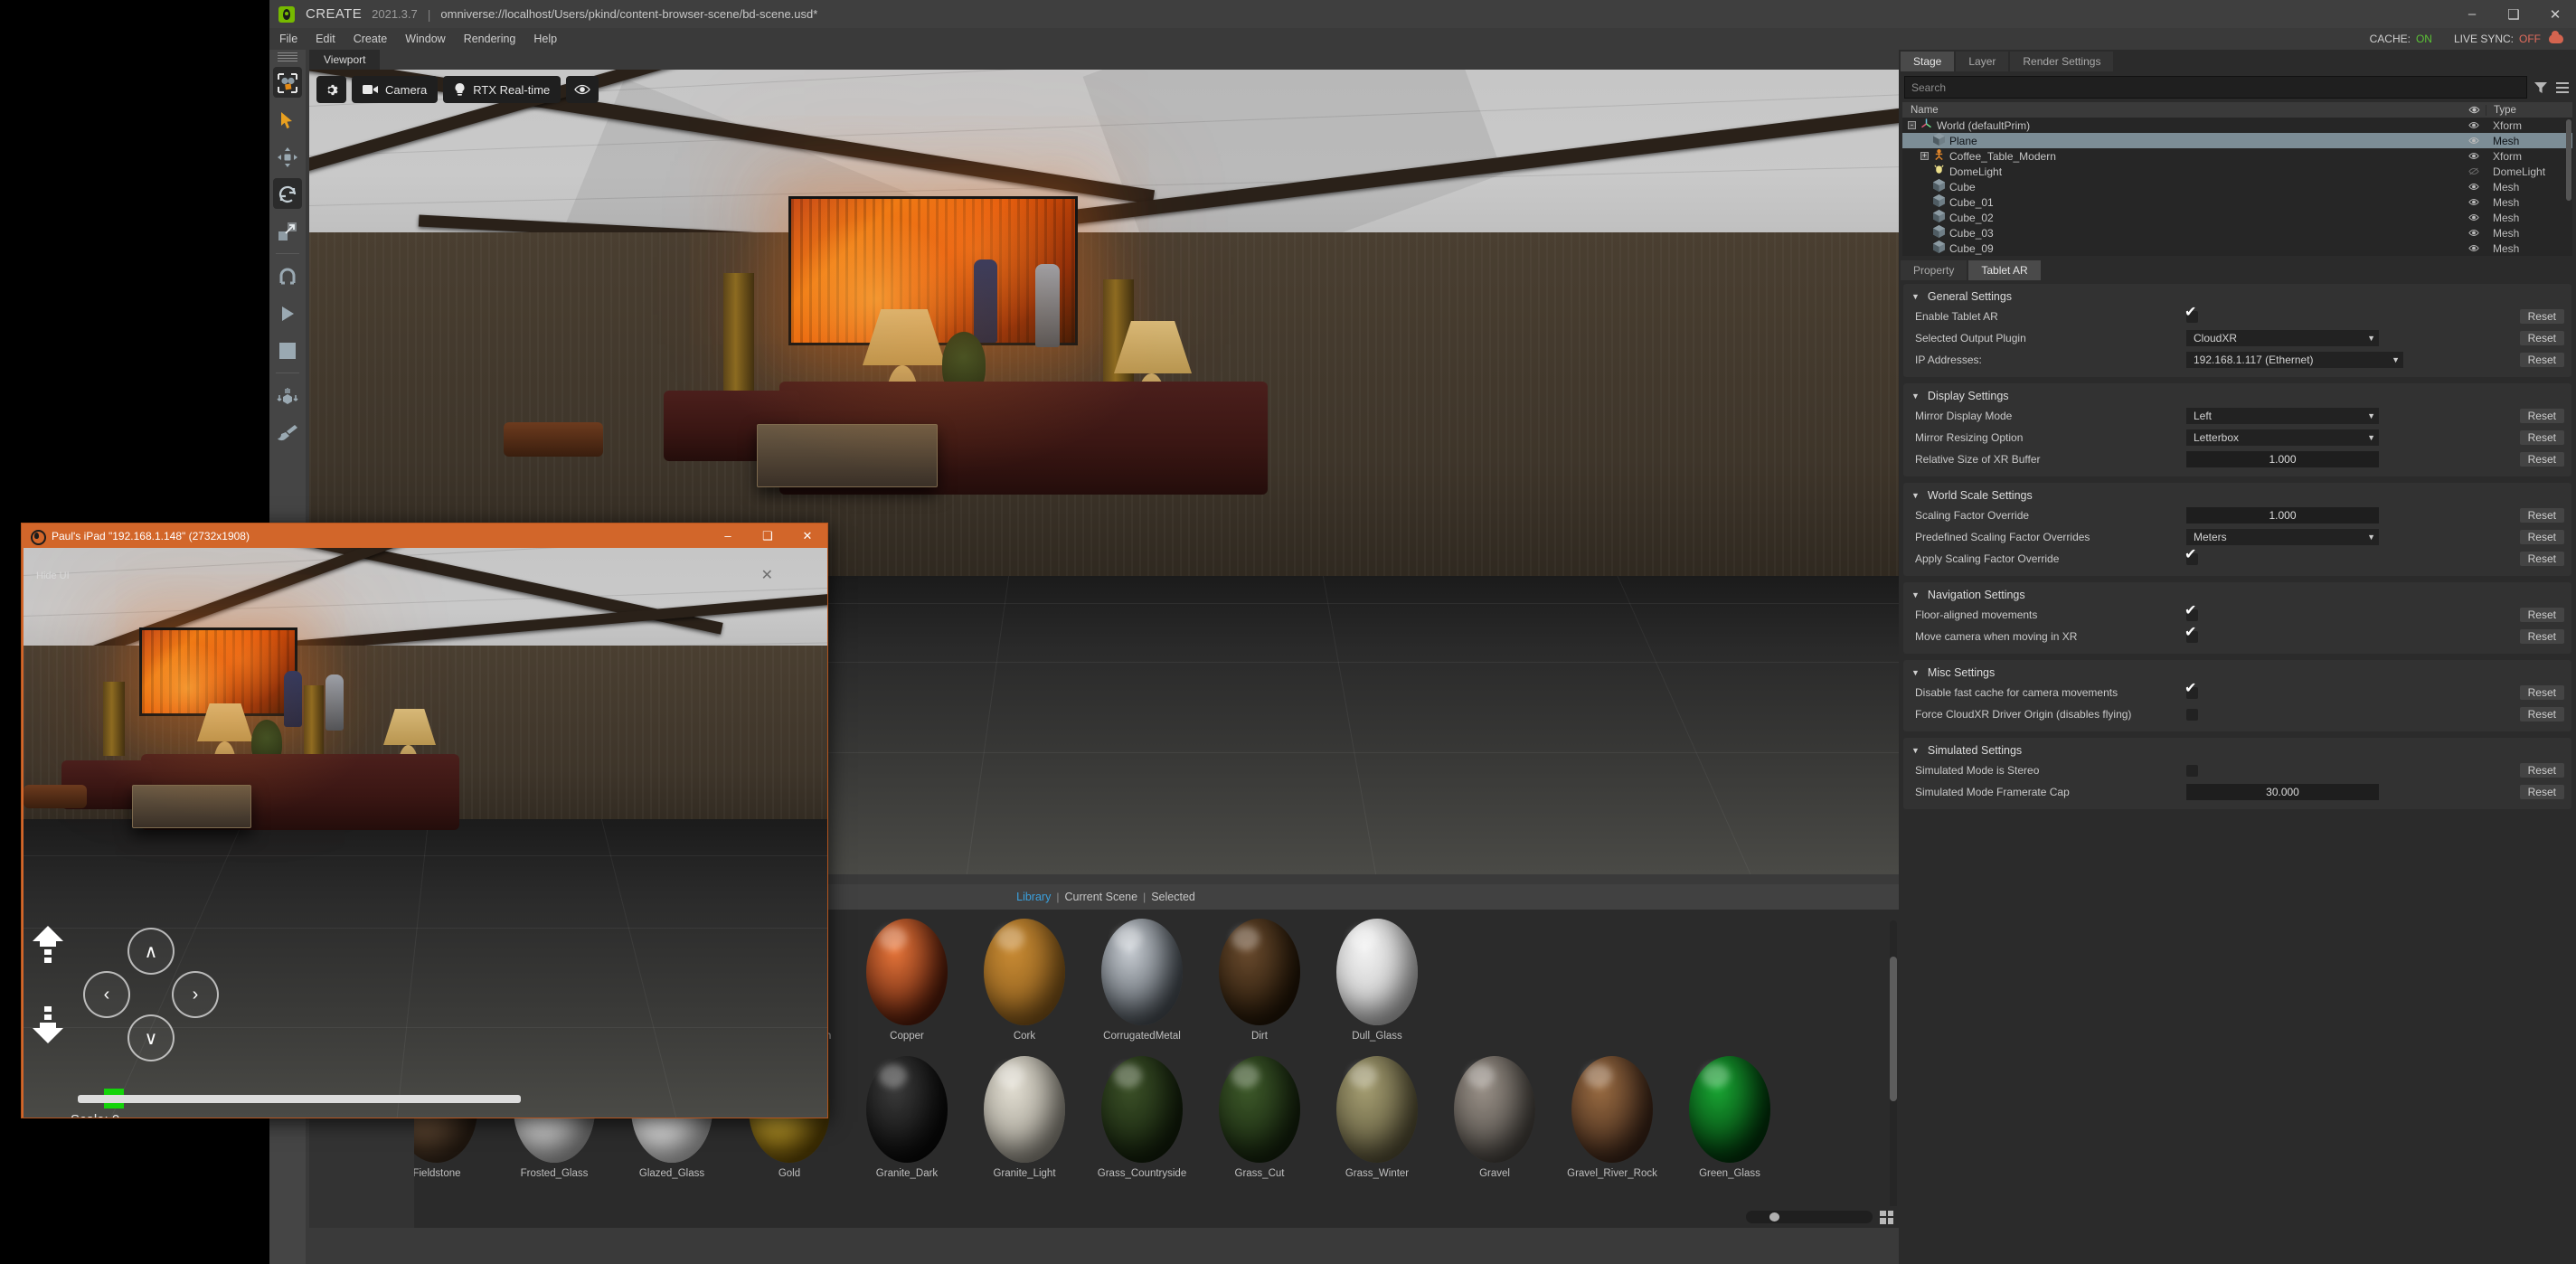  What do you see at coordinates (287, 350) in the screenshot?
I see `stop-icon` at bounding box center [287, 350].